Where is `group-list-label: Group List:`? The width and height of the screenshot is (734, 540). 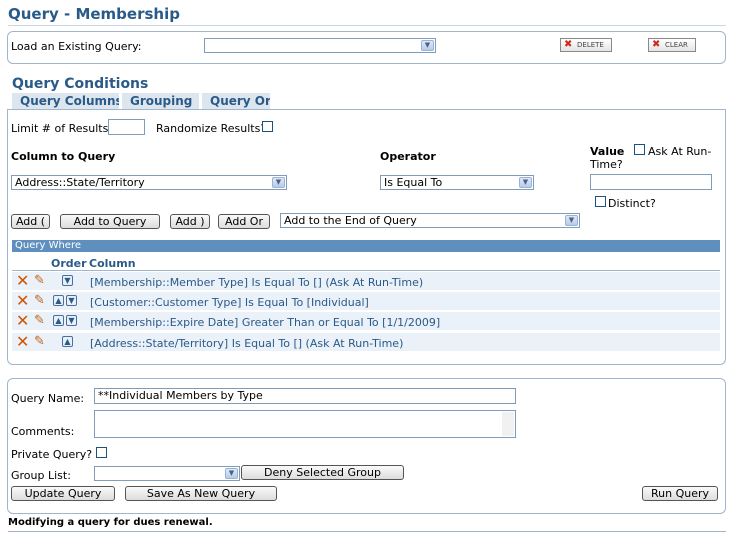 group-list-label: Group List: is located at coordinates (41, 475).